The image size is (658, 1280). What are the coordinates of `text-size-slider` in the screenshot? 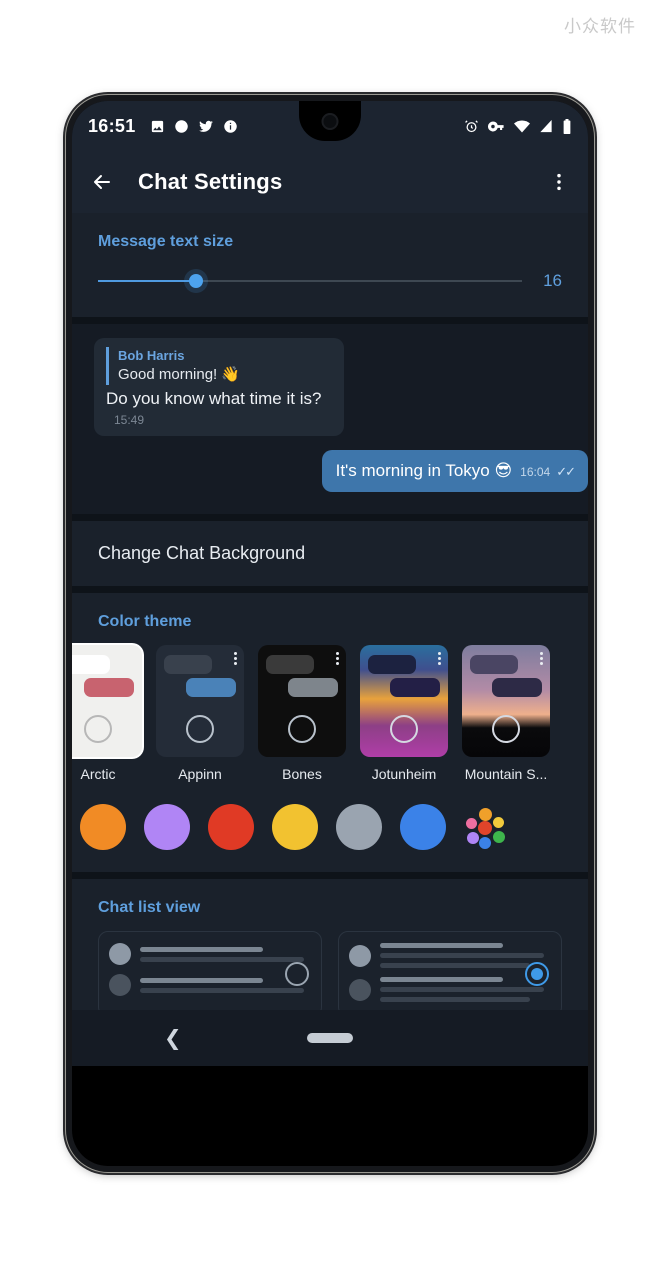 It's located at (310, 281).